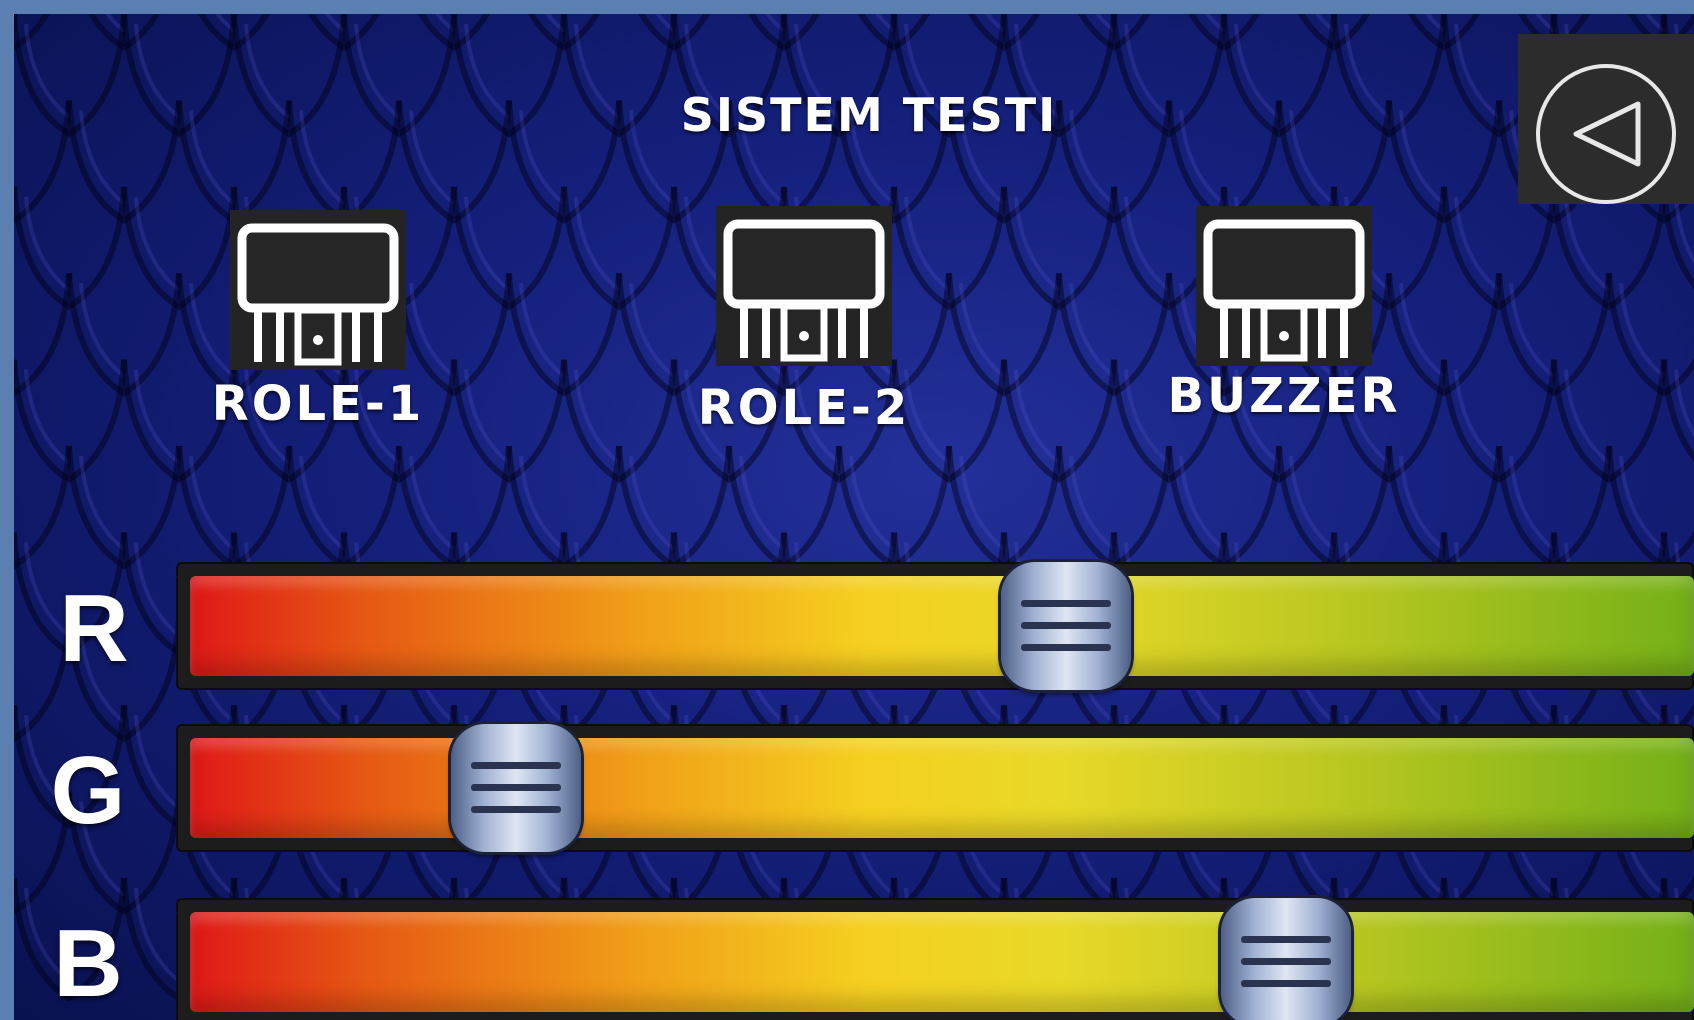  Describe the element at coordinates (88, 963) in the screenshot. I see `channel-b-label: B` at that location.